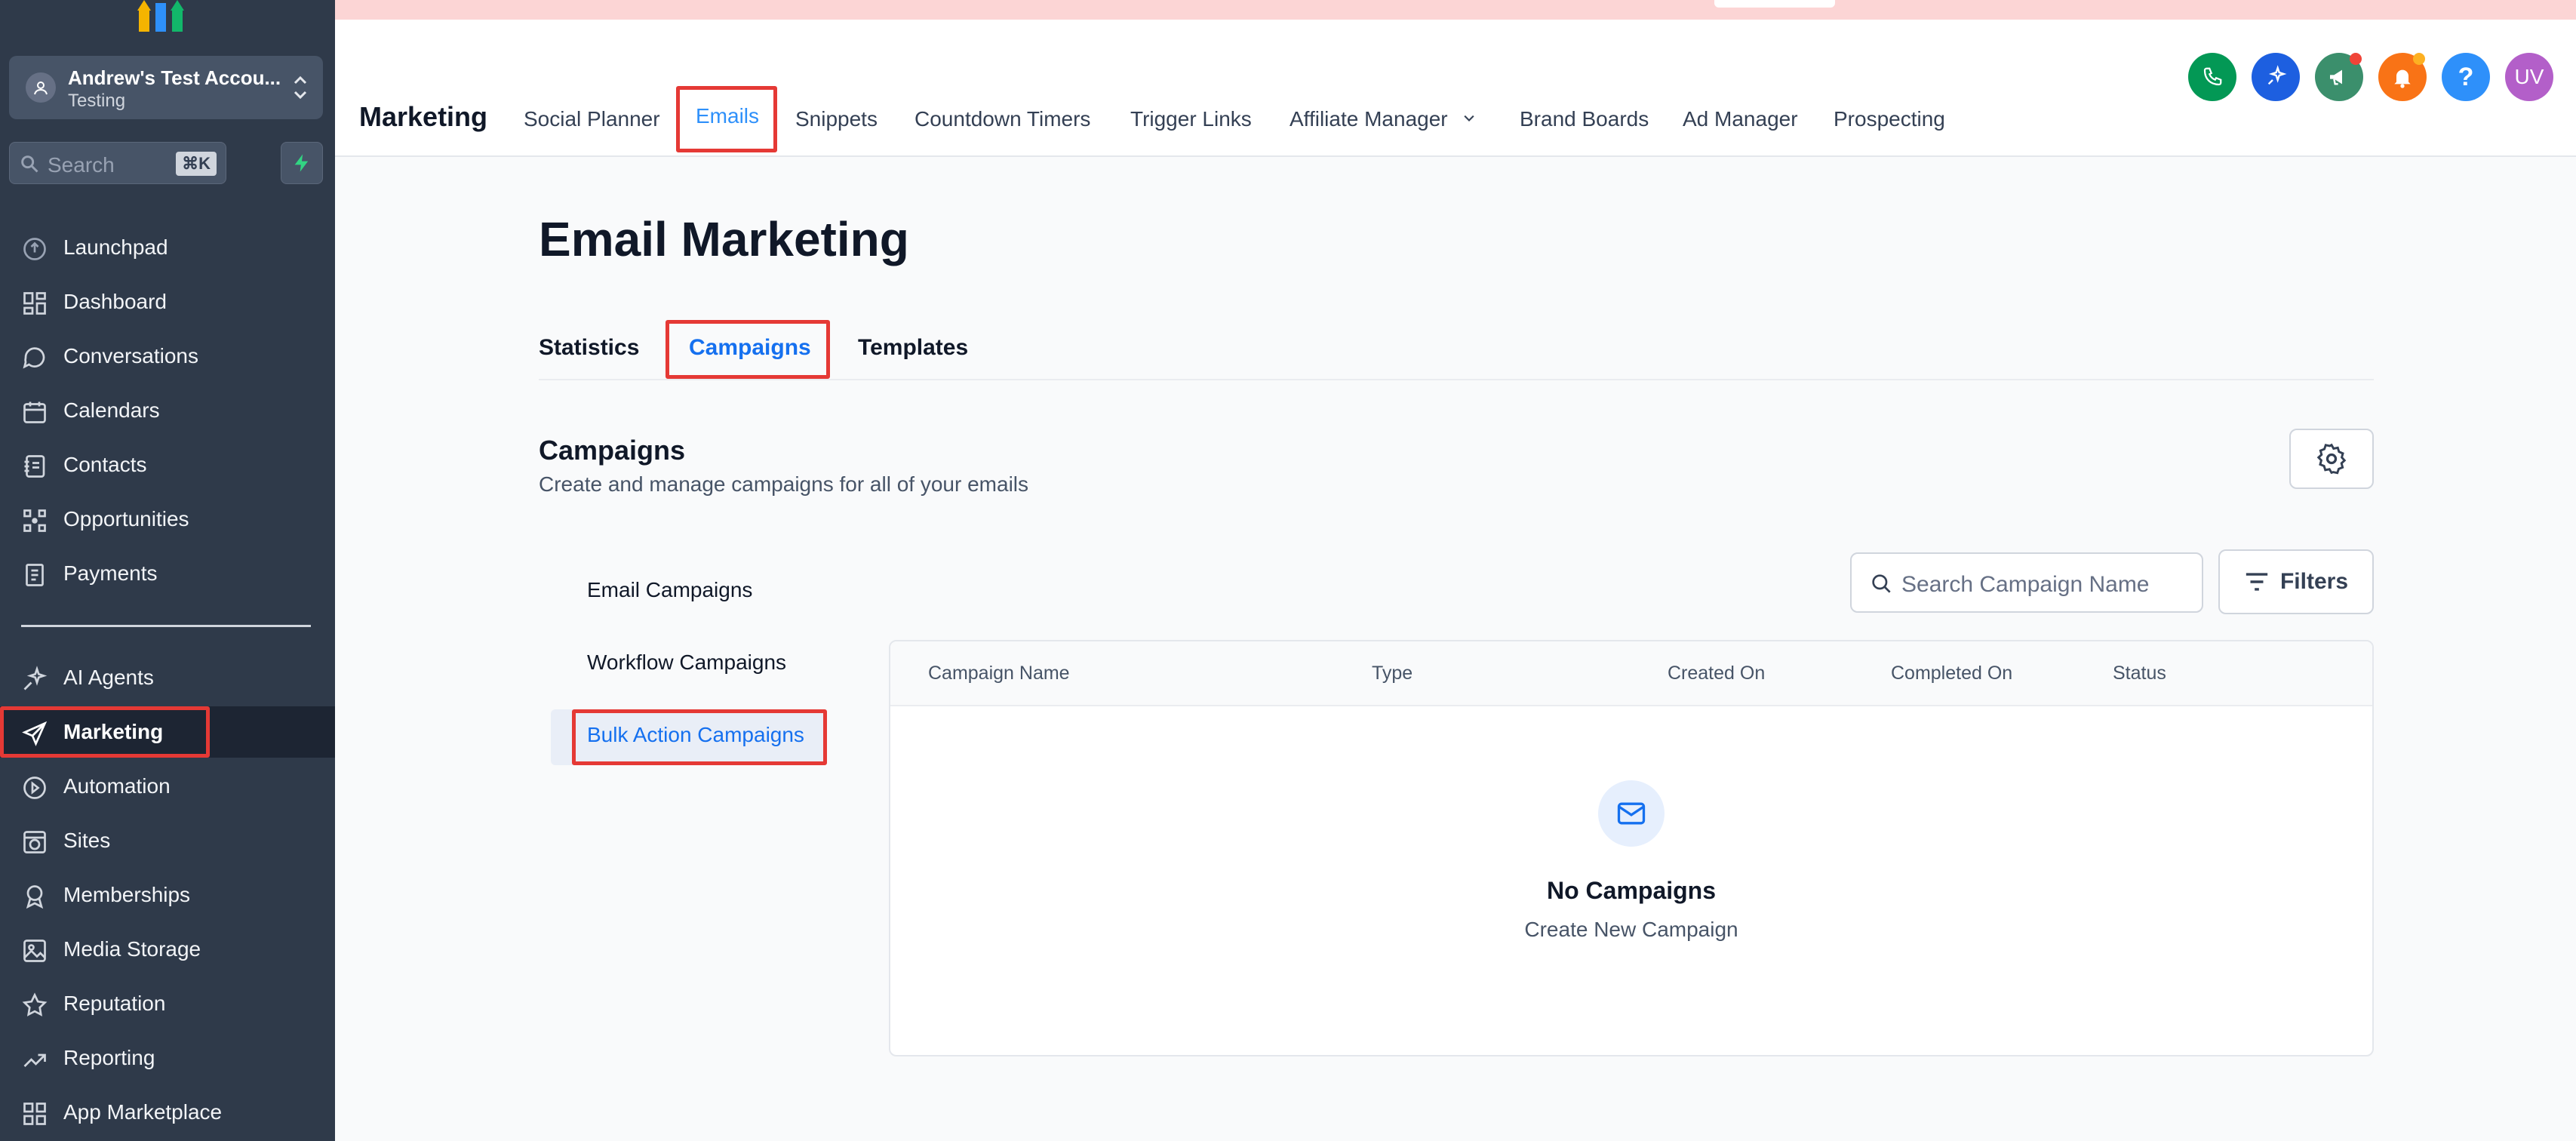 Image resolution: width=2576 pixels, height=1141 pixels. What do you see at coordinates (167, 573) in the screenshot?
I see `sidebar-item-payments: Payments` at bounding box center [167, 573].